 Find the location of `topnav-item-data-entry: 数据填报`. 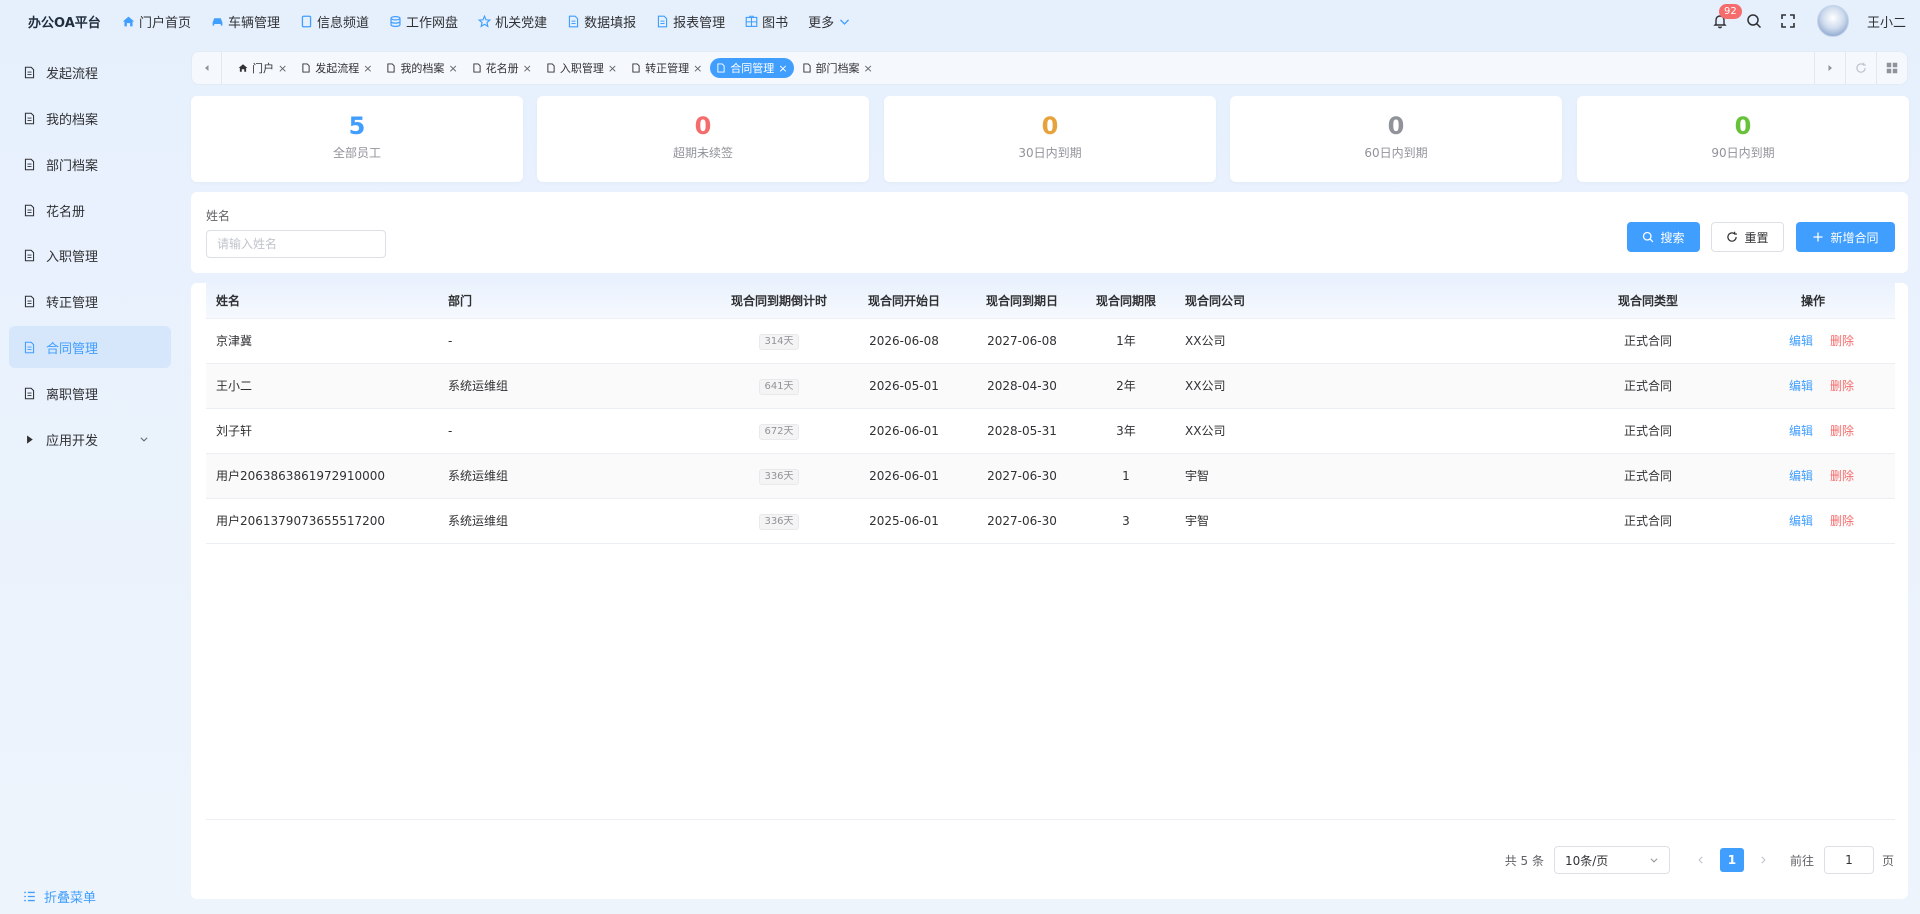

topnav-item-data-entry: 数据填报 is located at coordinates (601, 21).